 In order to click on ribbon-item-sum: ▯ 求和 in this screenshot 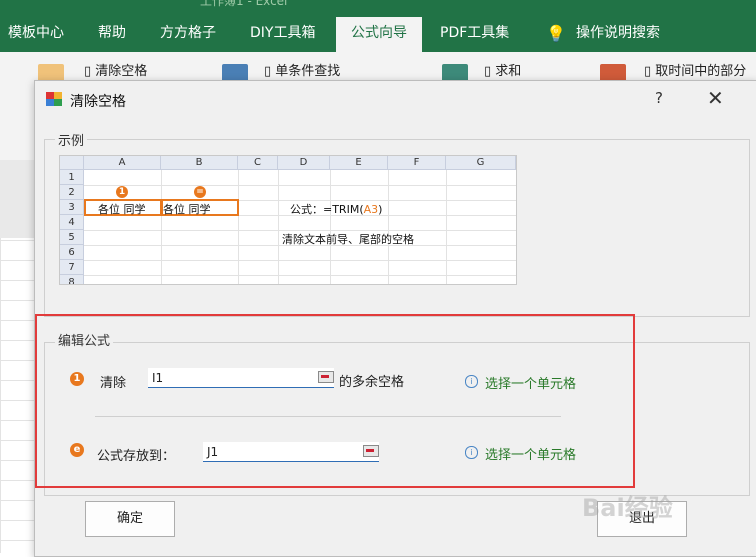, I will do `click(502, 69)`.